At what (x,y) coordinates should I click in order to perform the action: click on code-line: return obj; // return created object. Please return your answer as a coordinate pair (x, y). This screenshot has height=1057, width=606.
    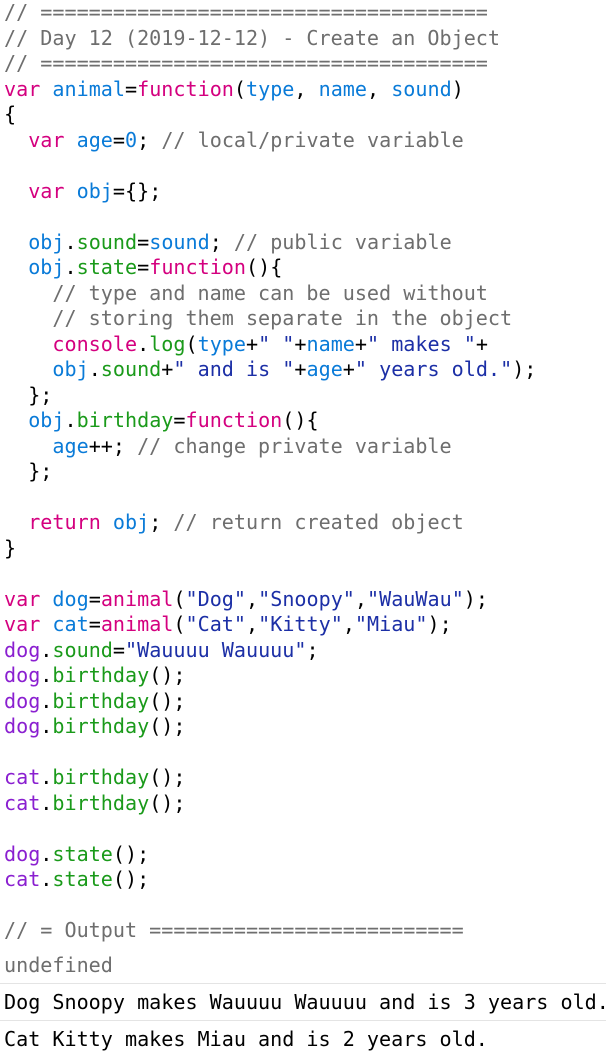
    Looking at the image, I should click on (305, 523).